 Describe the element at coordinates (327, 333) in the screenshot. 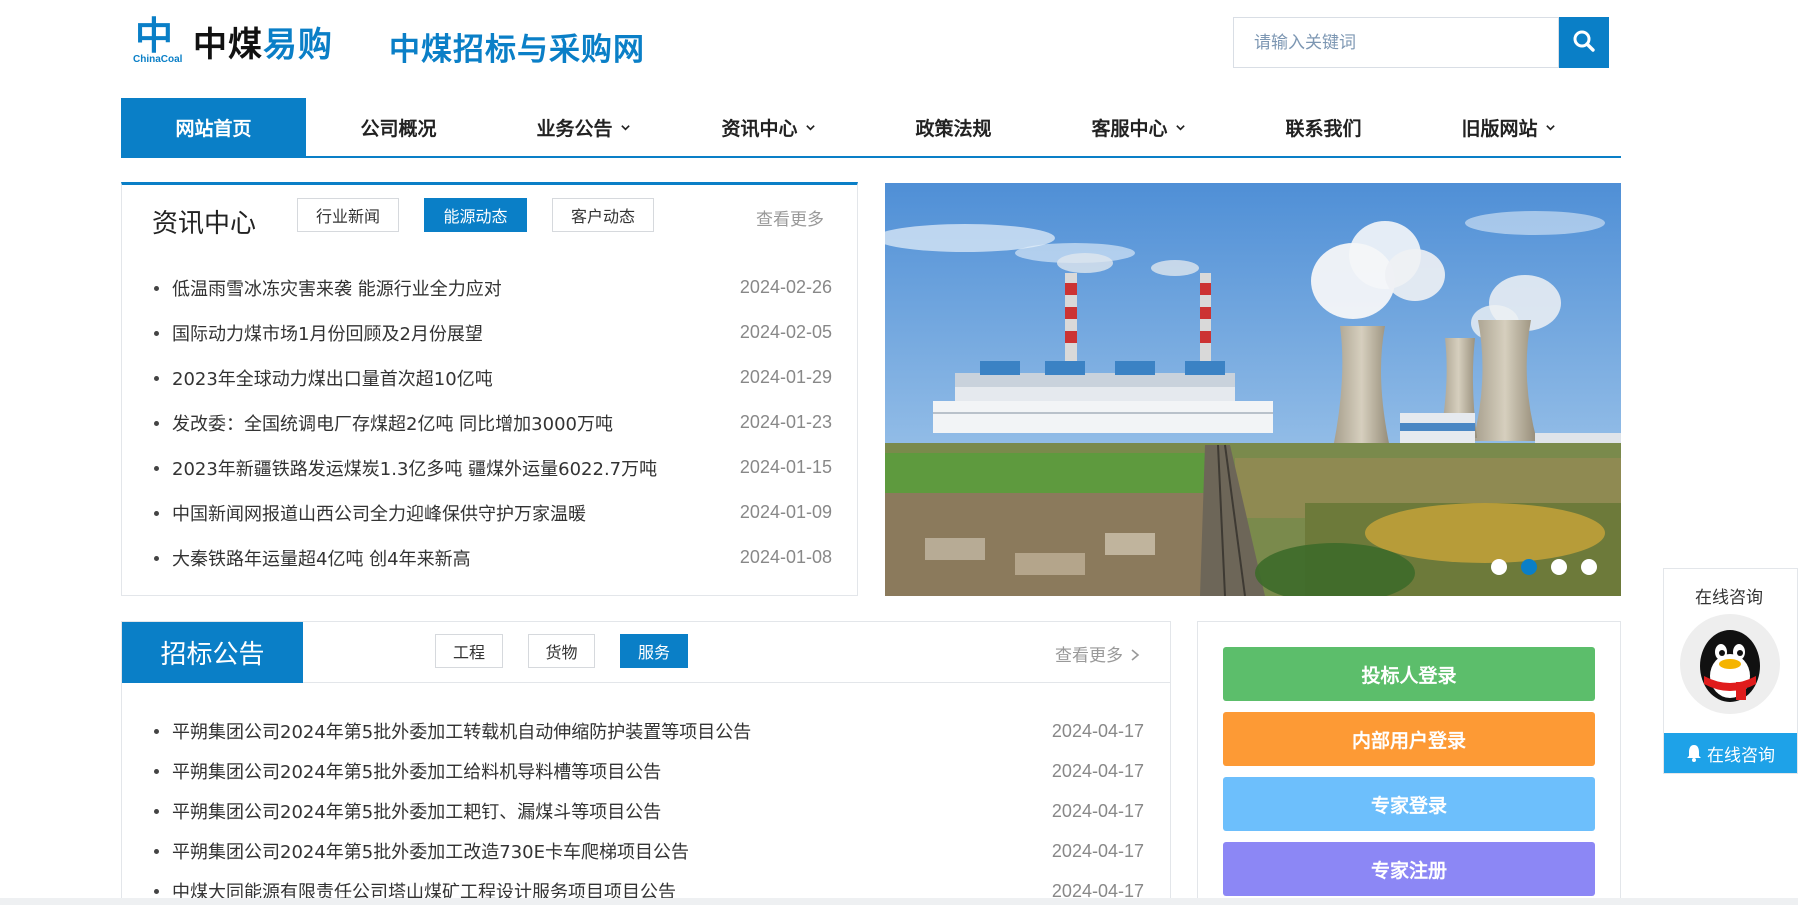

I see `news-title-link: 国际动力煤市场1月份回顾及2月份展望` at that location.